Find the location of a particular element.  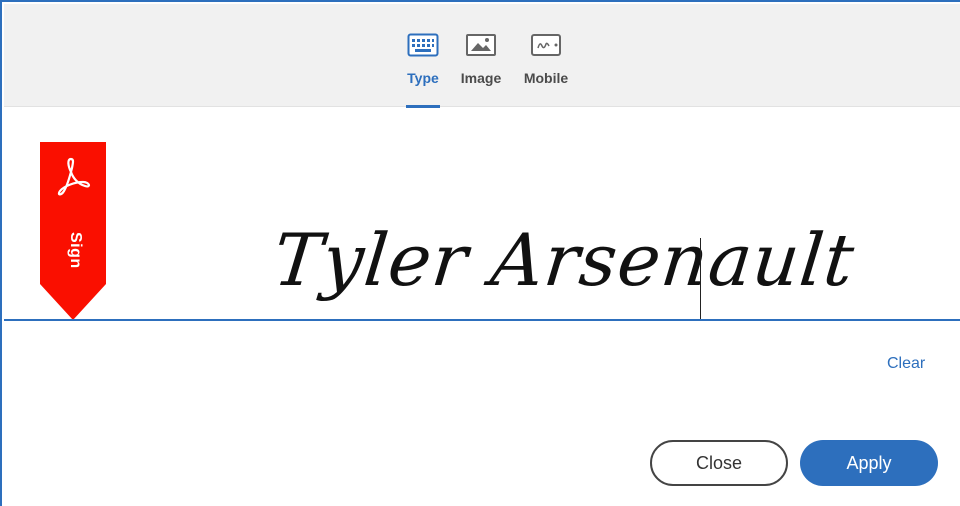

close-button: Close is located at coordinates (719, 463).